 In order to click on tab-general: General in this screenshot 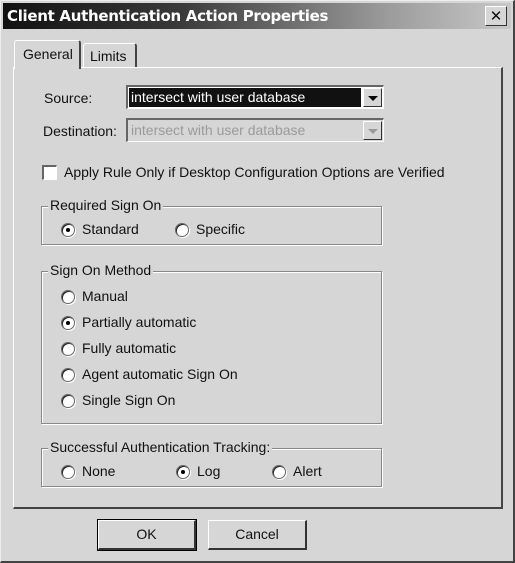, I will do `click(47, 54)`.